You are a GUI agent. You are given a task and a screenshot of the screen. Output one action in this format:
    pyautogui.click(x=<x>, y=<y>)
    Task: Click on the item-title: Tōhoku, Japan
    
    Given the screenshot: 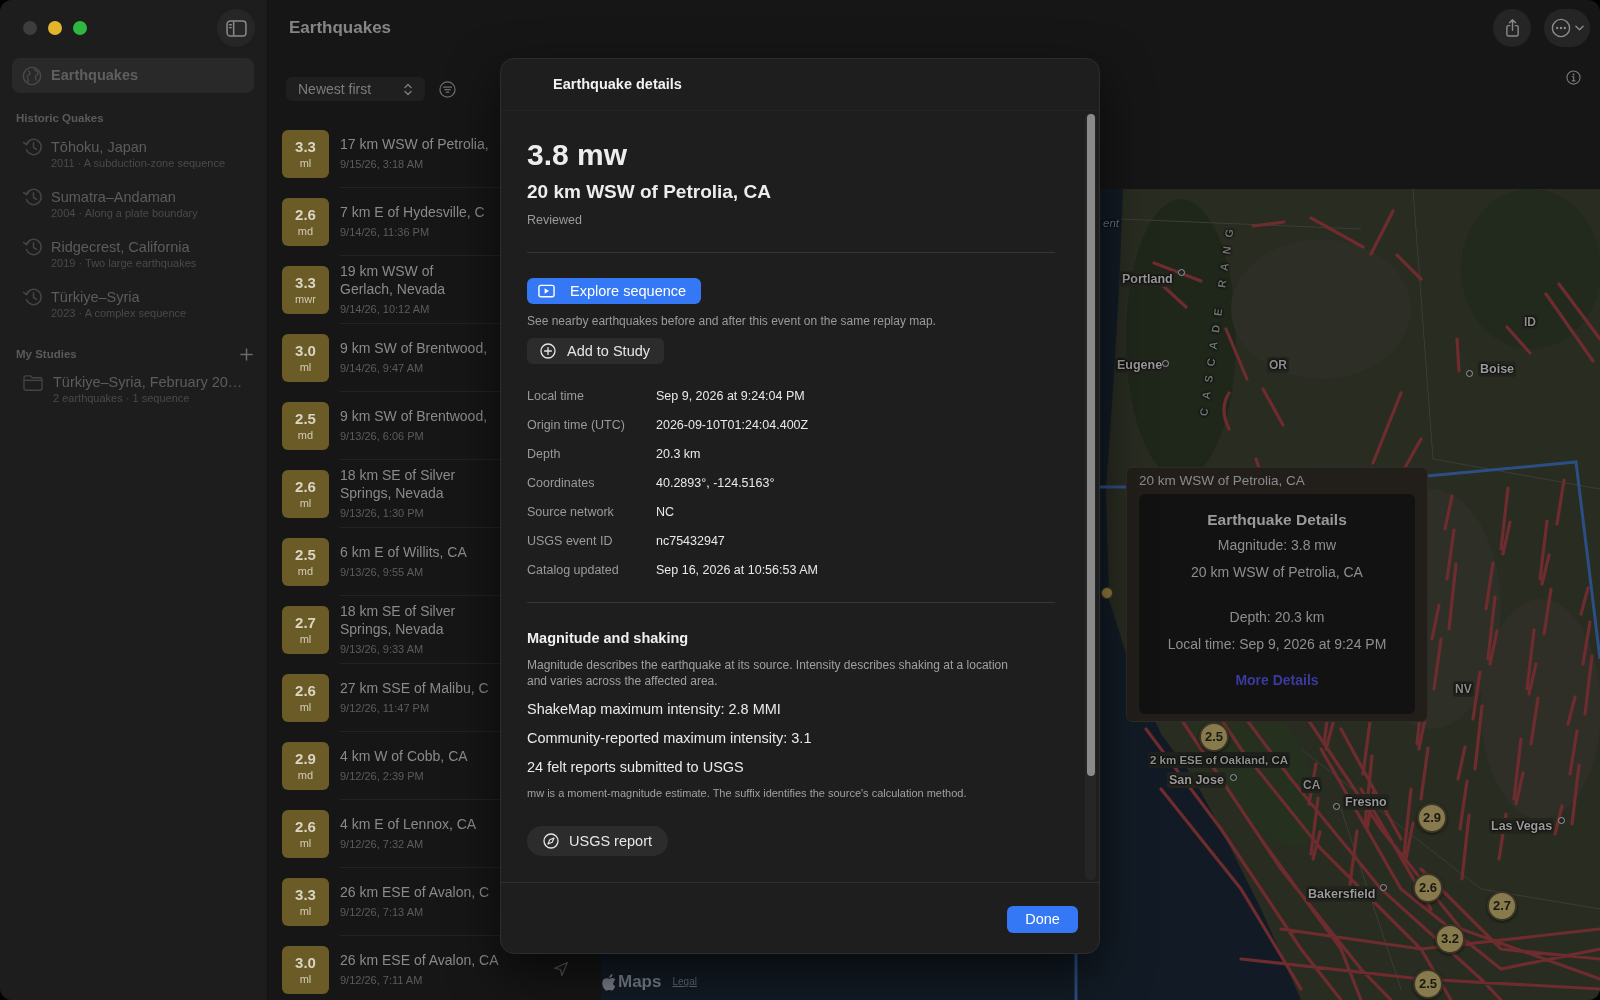 What is the action you would take?
    pyautogui.click(x=99, y=147)
    